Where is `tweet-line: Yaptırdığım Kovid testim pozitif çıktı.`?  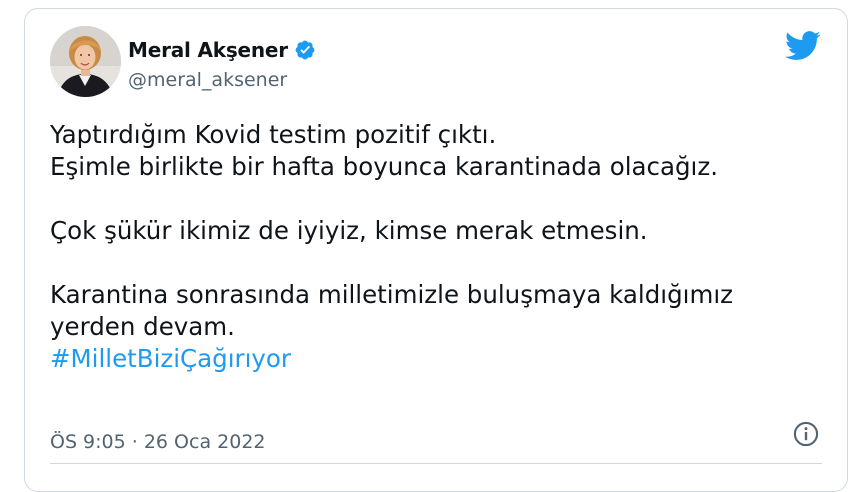 tweet-line: Yaptırdığım Kovid testim pozitif çıktı. is located at coordinates (273, 134).